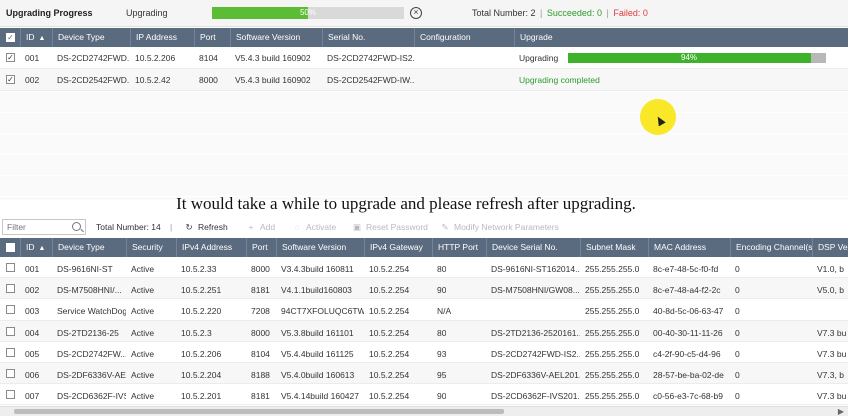  What do you see at coordinates (205, 227) in the screenshot?
I see `refresh-button: ↻ Refresh` at bounding box center [205, 227].